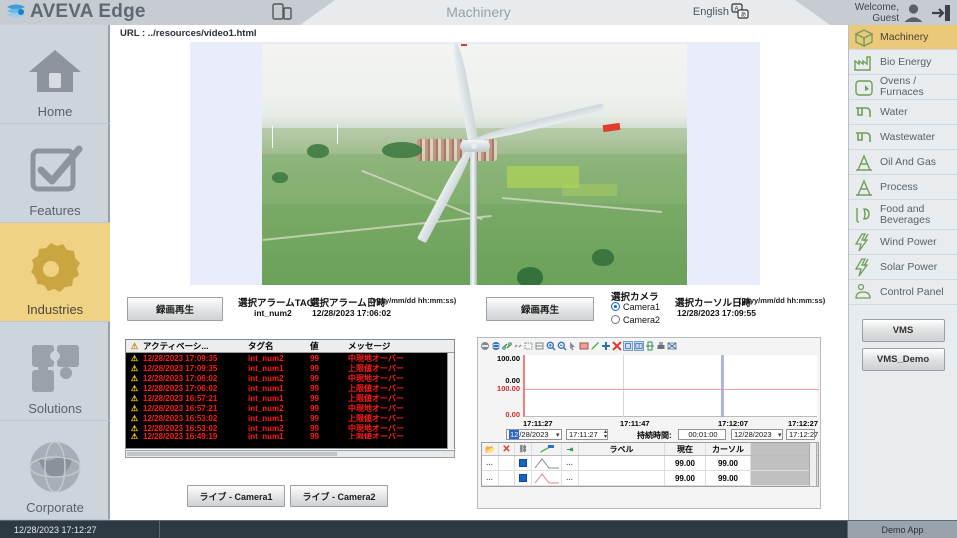  What do you see at coordinates (562, 346) in the screenshot?
I see `zoom-out-icon` at bounding box center [562, 346].